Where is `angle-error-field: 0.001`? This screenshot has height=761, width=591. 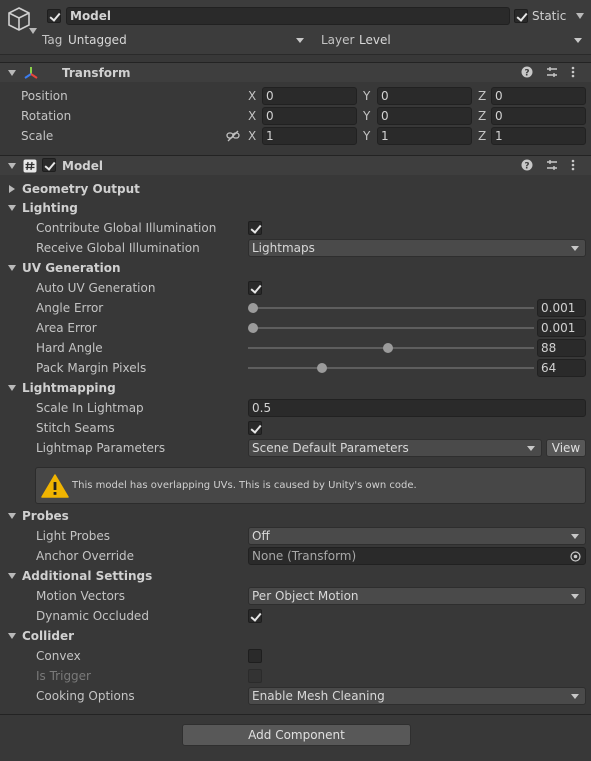
angle-error-field: 0.001 is located at coordinates (561, 308).